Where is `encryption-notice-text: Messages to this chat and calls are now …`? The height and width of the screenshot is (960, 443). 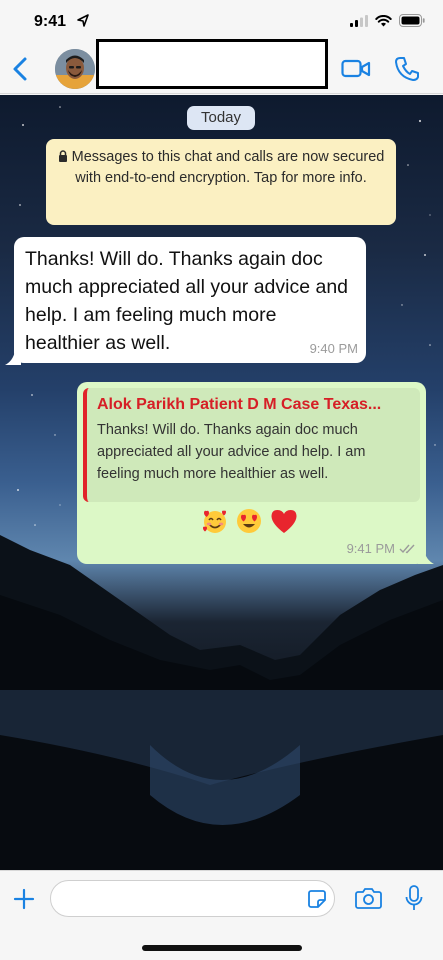 encryption-notice-text: Messages to this chat and calls are now … is located at coordinates (228, 167).